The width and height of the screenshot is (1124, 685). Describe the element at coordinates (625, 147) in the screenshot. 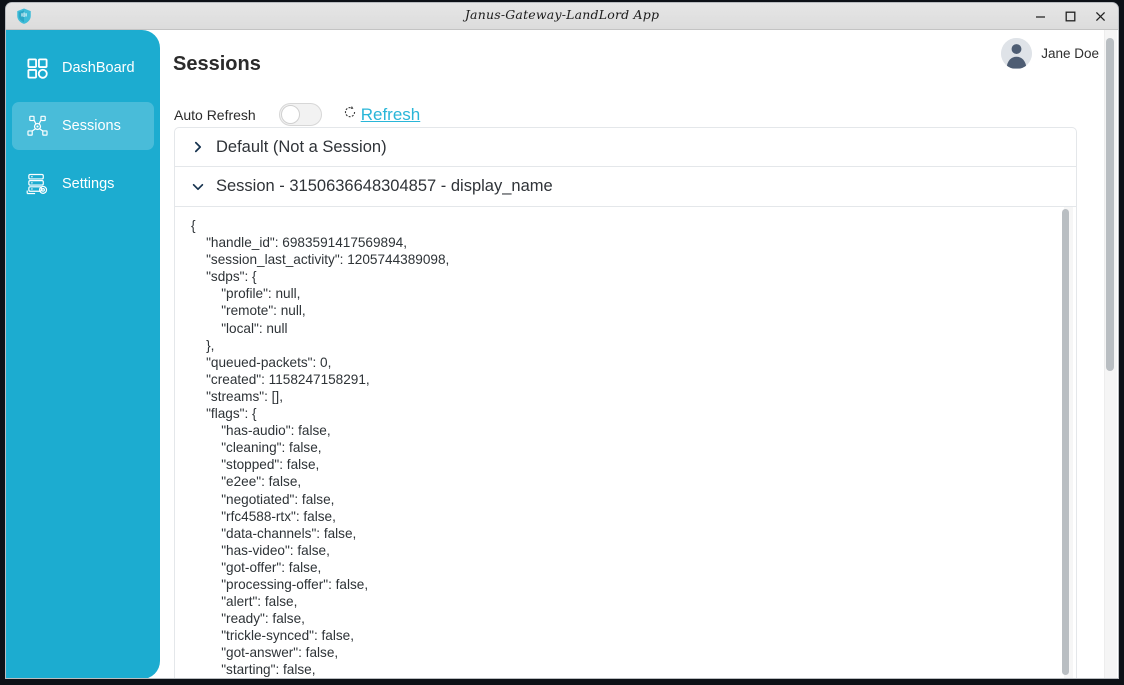

I see `accordion-header-default: Default (Not a Session)` at that location.